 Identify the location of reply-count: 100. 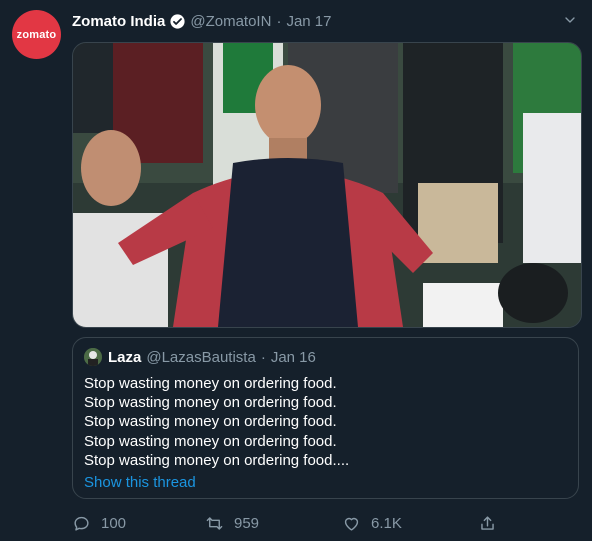
(114, 523).